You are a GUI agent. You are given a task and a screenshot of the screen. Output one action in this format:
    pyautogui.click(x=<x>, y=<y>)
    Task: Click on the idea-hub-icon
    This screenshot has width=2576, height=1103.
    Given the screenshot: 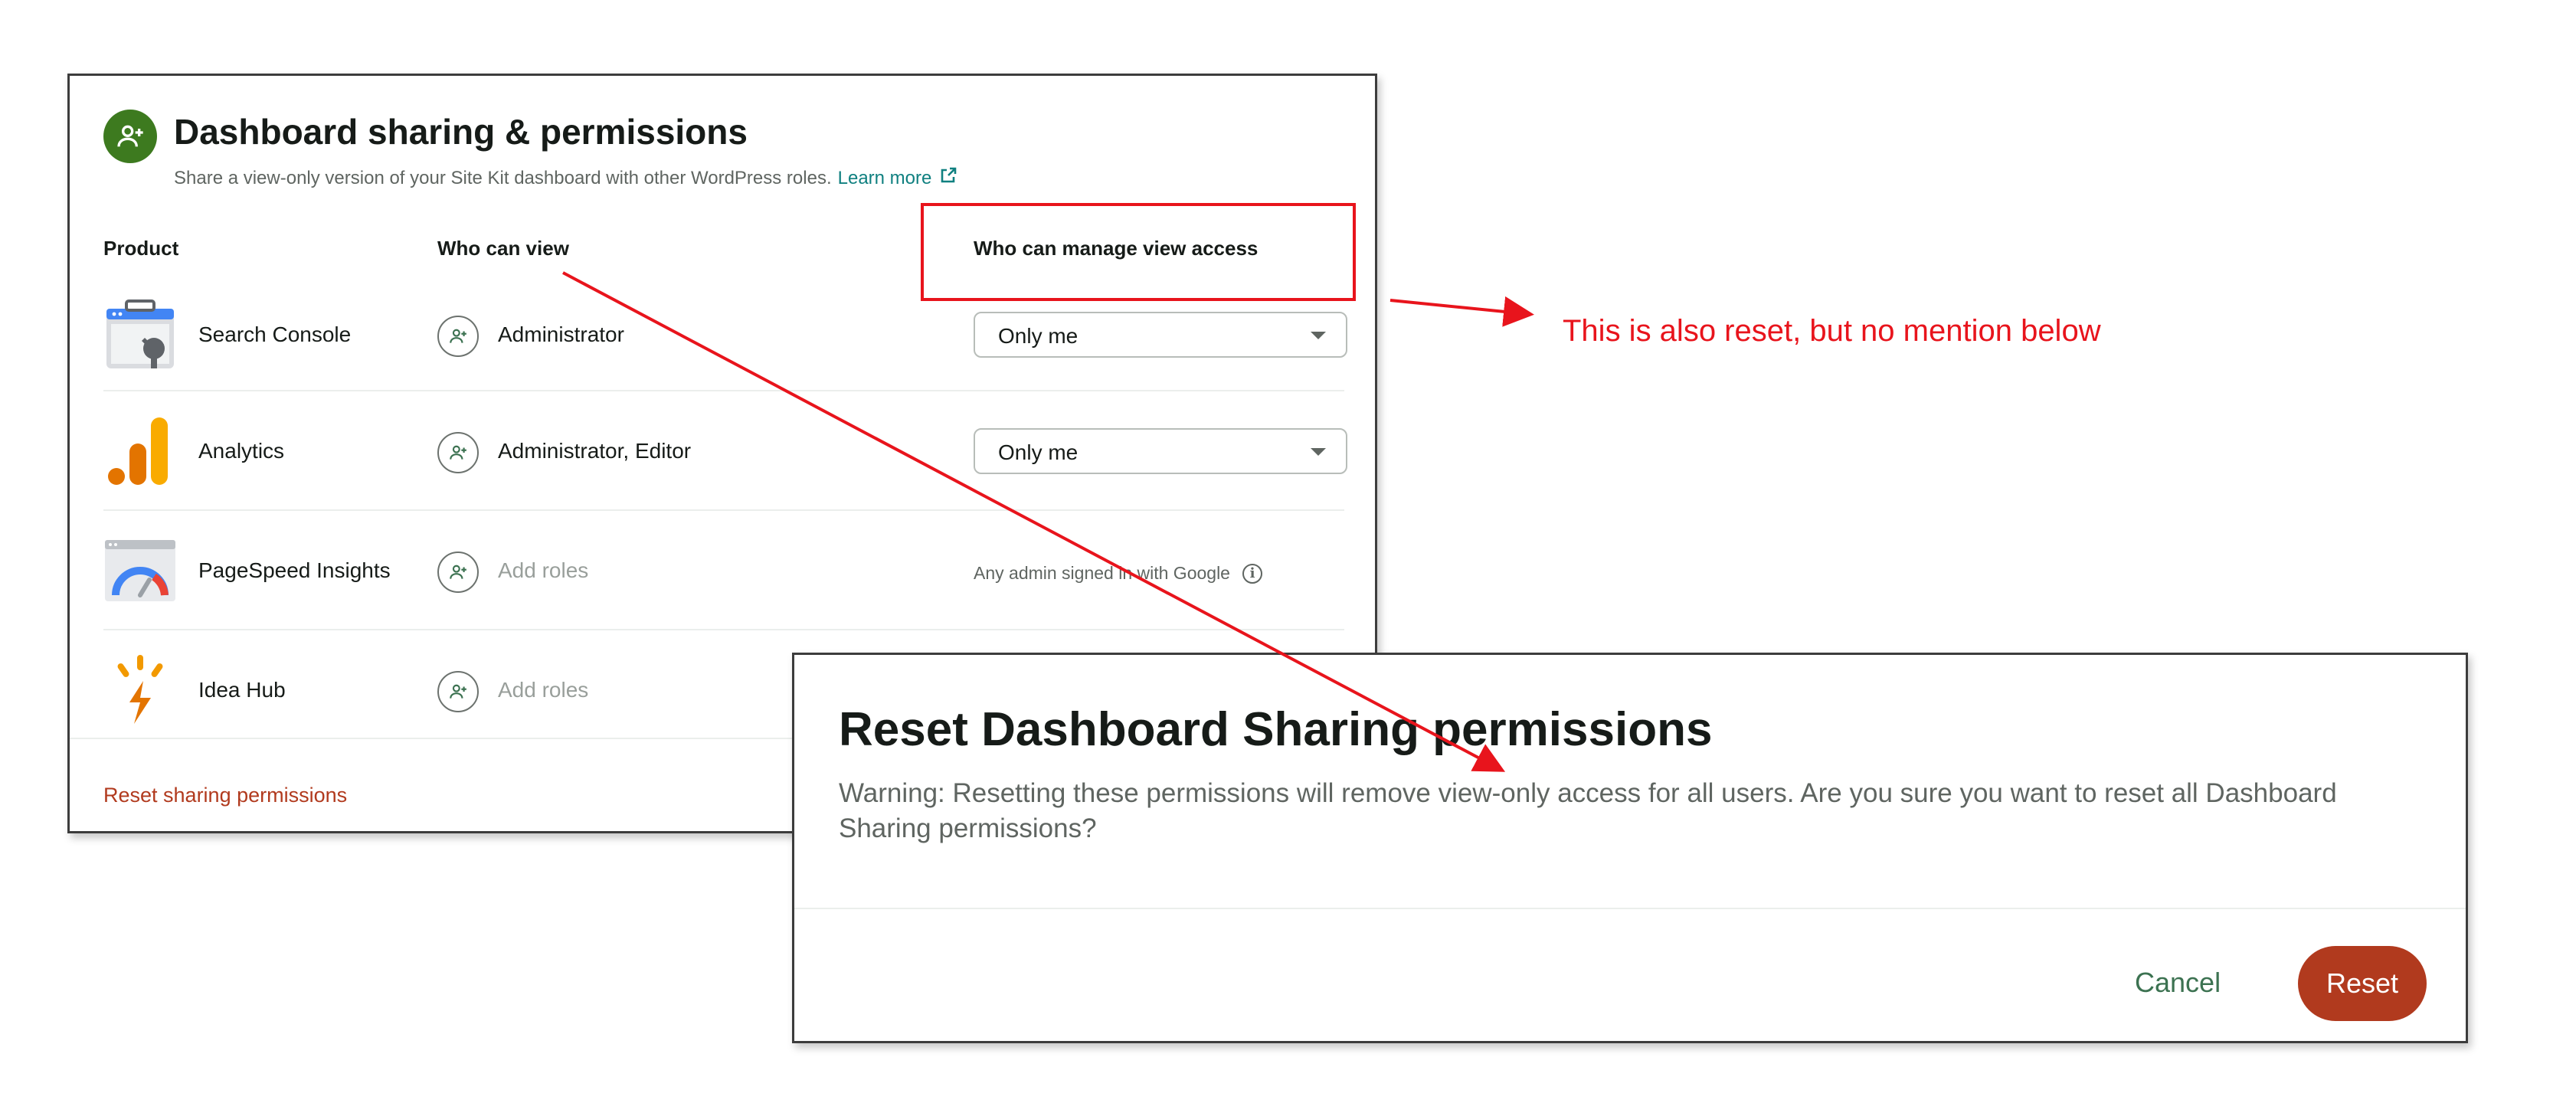 What is the action you would take?
    pyautogui.click(x=140, y=690)
    